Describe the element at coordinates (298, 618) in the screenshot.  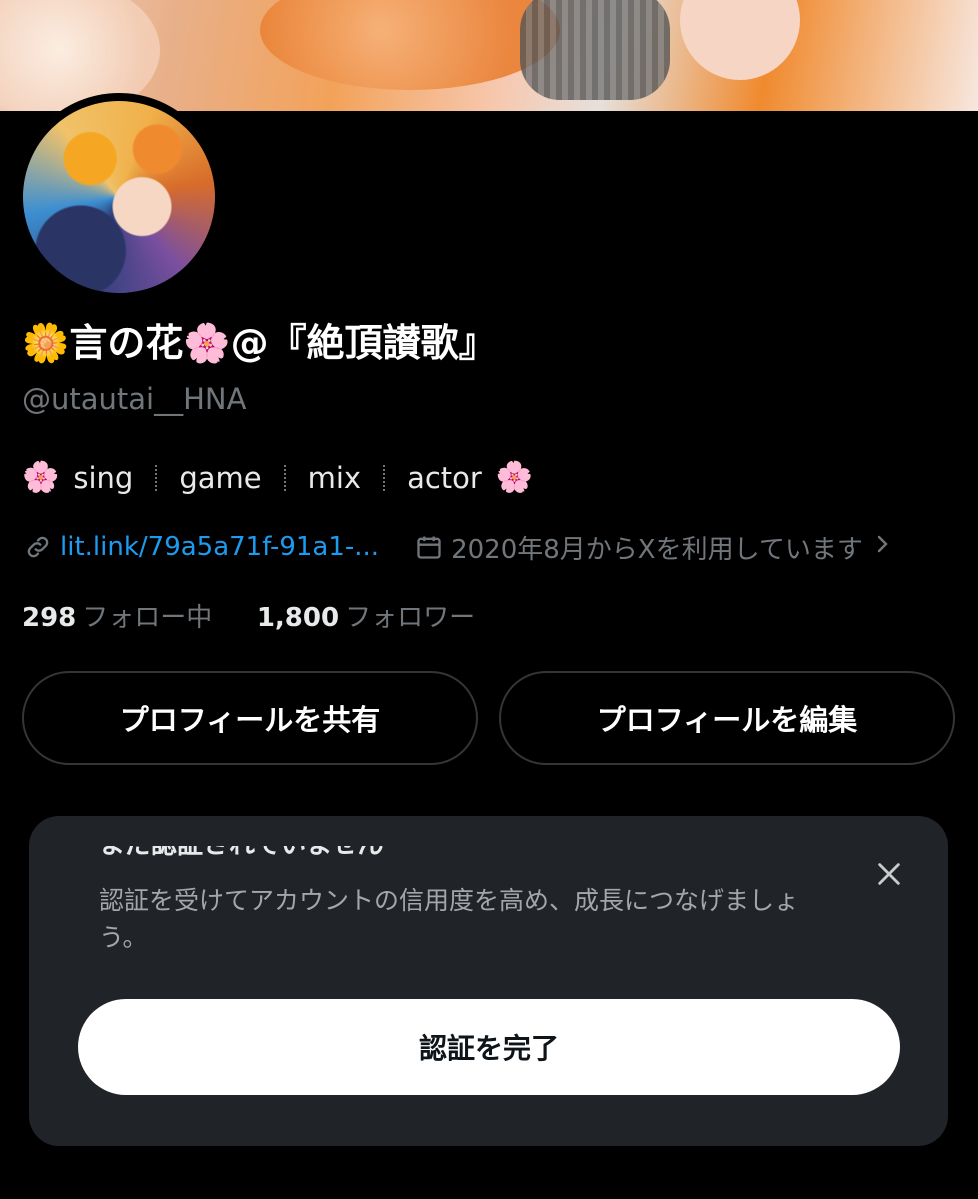
I see `followers-count: 1,800` at that location.